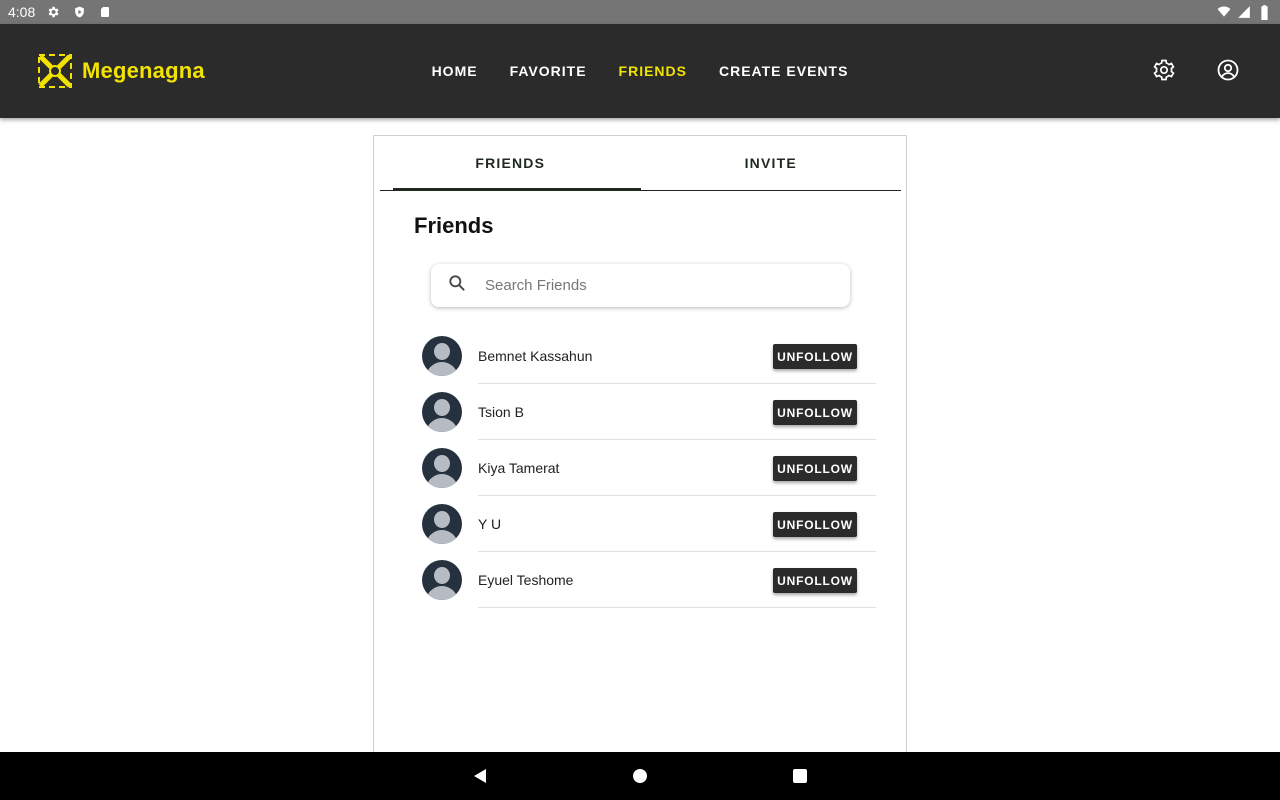  Describe the element at coordinates (800, 776) in the screenshot. I see `recents-icon` at that location.